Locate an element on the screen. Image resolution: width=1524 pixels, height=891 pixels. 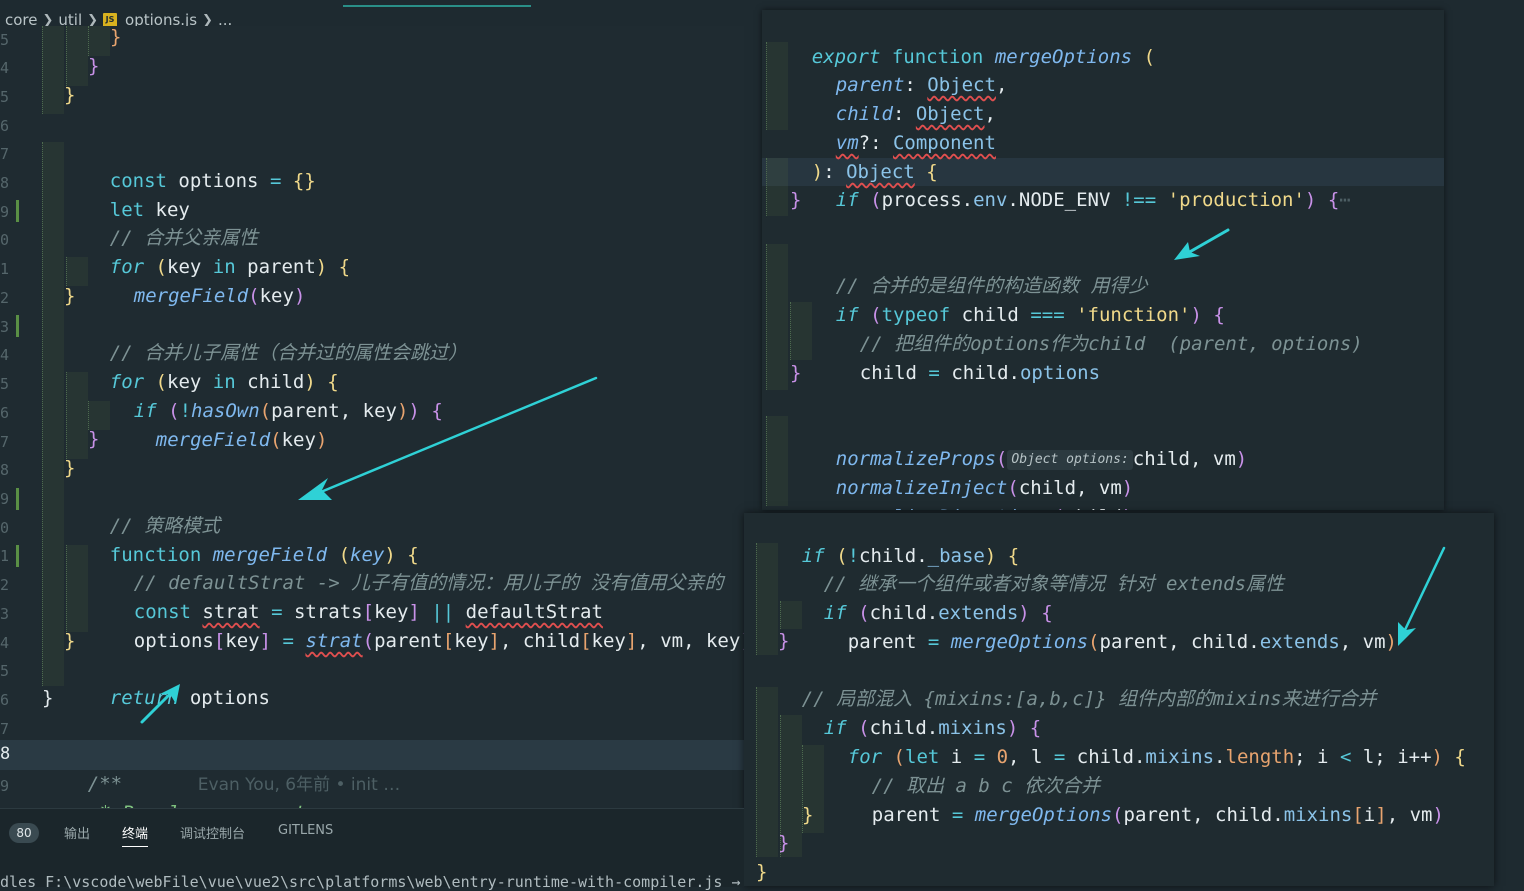
code-line-if-extends: if (child.extends) { is located at coordinates (938, 613).